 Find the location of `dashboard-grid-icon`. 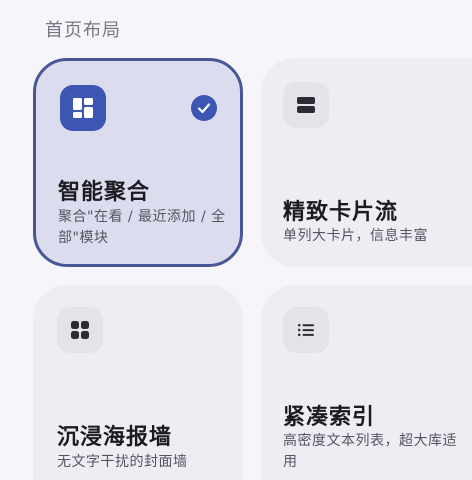

dashboard-grid-icon is located at coordinates (83, 108).